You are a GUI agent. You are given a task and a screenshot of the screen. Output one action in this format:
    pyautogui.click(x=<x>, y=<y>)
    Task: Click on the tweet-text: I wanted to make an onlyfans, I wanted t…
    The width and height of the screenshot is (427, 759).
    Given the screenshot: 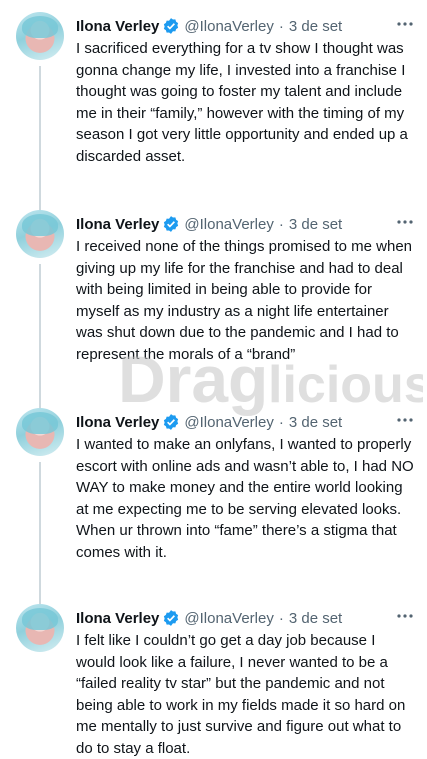 What is the action you would take?
    pyautogui.click(x=245, y=498)
    